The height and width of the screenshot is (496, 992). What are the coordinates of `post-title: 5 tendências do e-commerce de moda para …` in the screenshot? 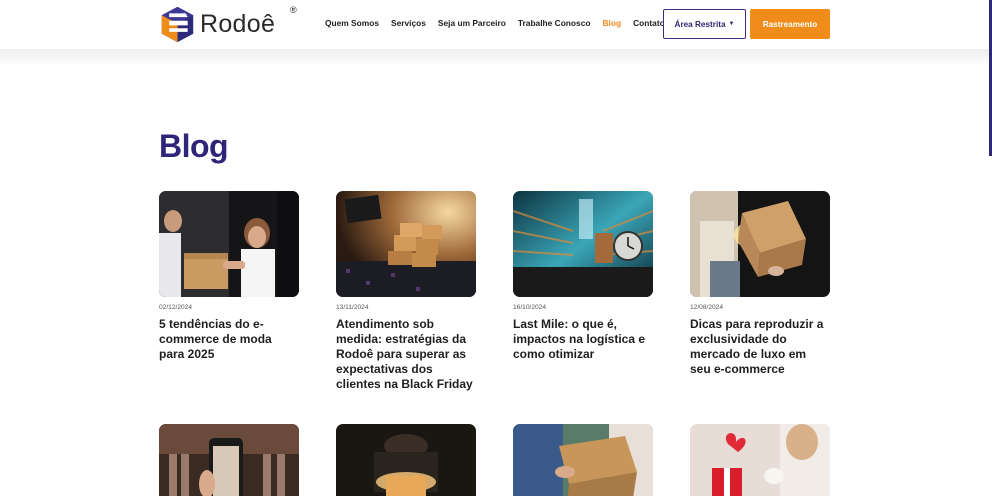 It's located at (229, 339).